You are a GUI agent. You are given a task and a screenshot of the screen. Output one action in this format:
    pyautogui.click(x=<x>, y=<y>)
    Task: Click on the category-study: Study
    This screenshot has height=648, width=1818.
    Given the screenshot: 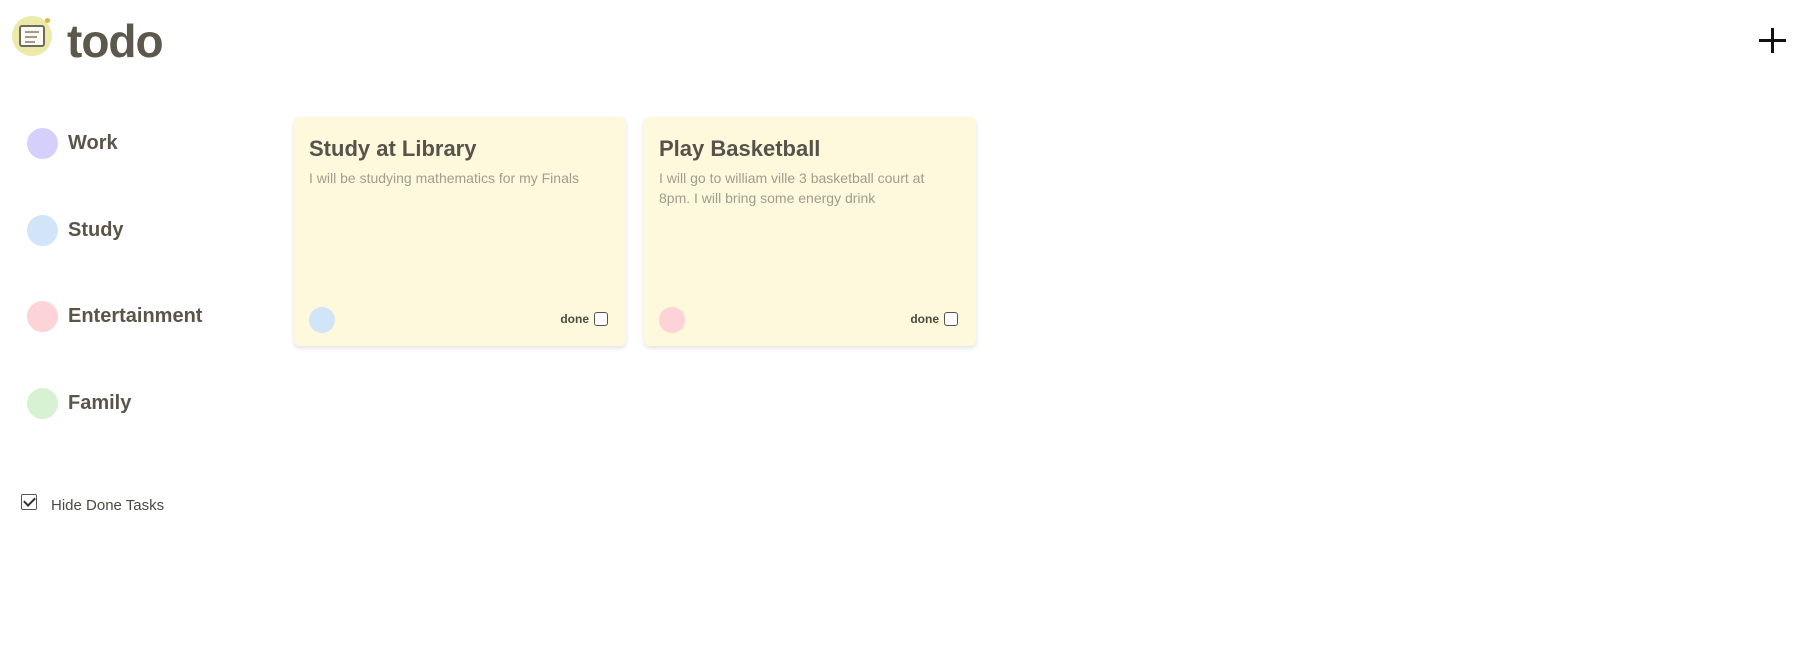 What is the action you would take?
    pyautogui.click(x=75, y=230)
    